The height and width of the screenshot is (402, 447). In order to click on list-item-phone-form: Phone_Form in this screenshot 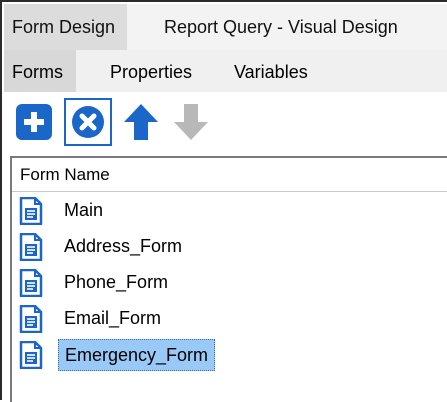, I will do `click(229, 281)`.